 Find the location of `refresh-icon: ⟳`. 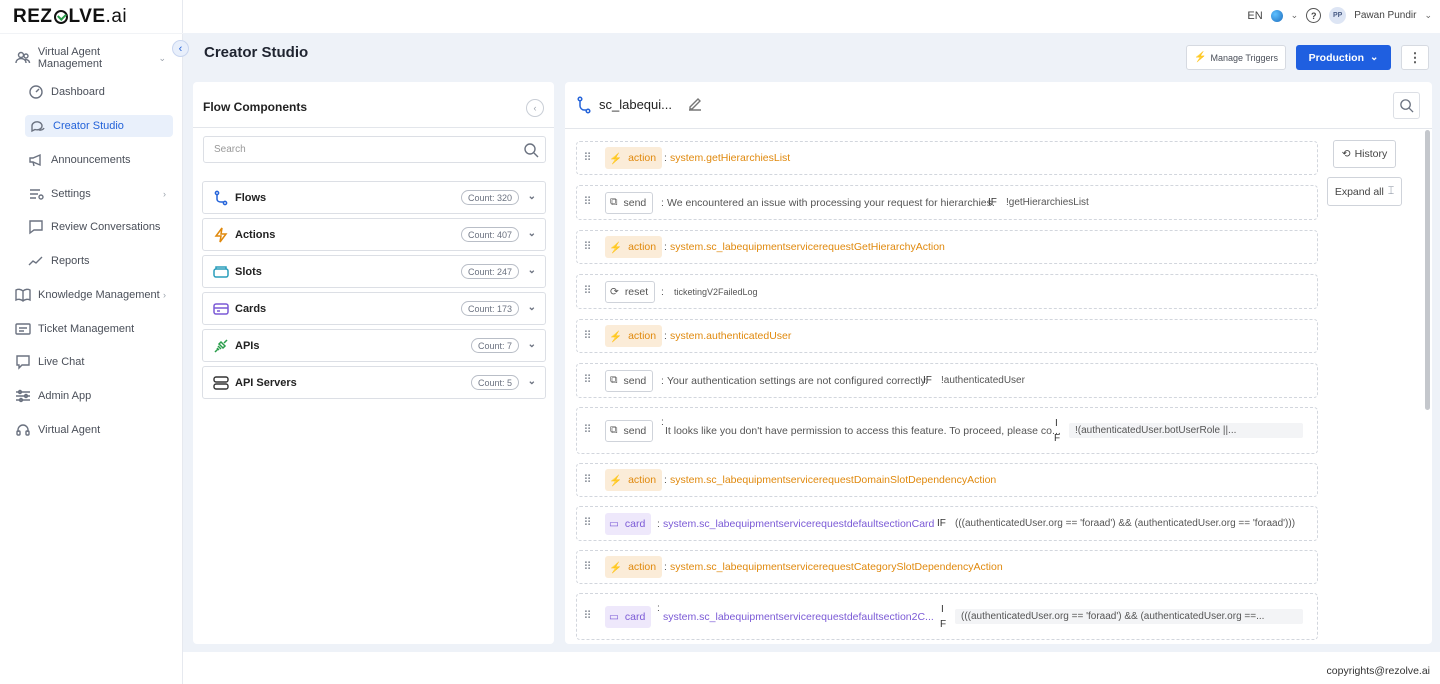

refresh-icon: ⟳ is located at coordinates (614, 291).